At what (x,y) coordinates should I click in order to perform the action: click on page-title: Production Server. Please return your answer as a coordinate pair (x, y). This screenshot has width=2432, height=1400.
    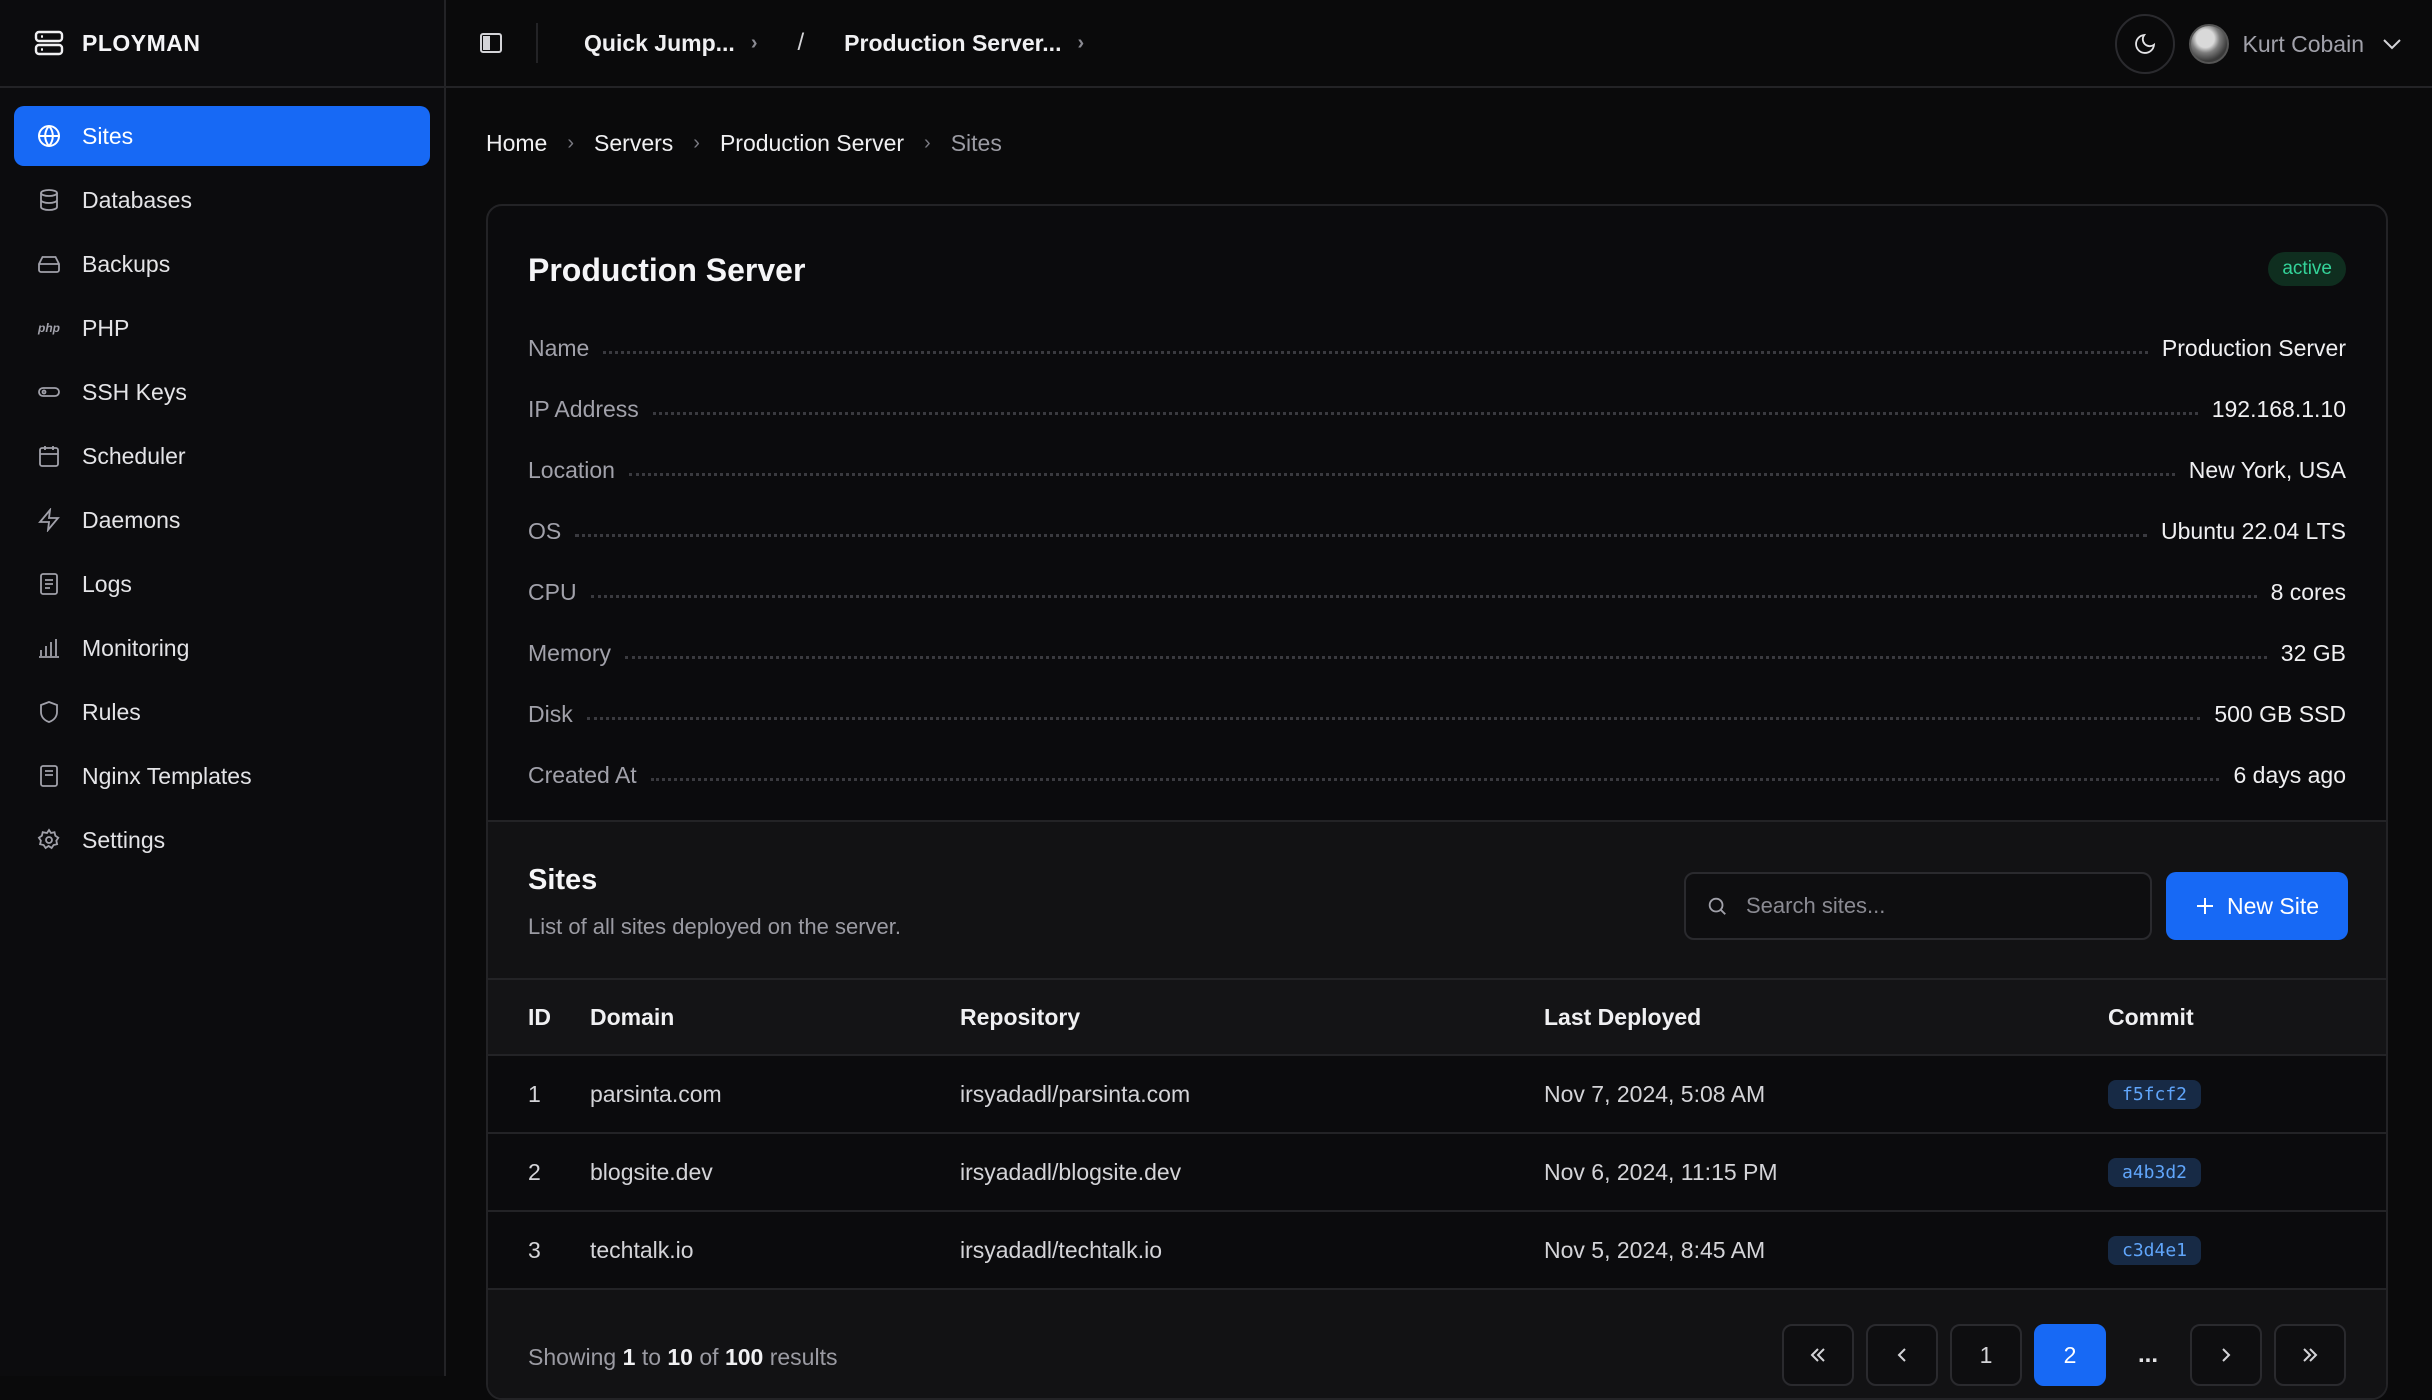
    Looking at the image, I should click on (667, 270).